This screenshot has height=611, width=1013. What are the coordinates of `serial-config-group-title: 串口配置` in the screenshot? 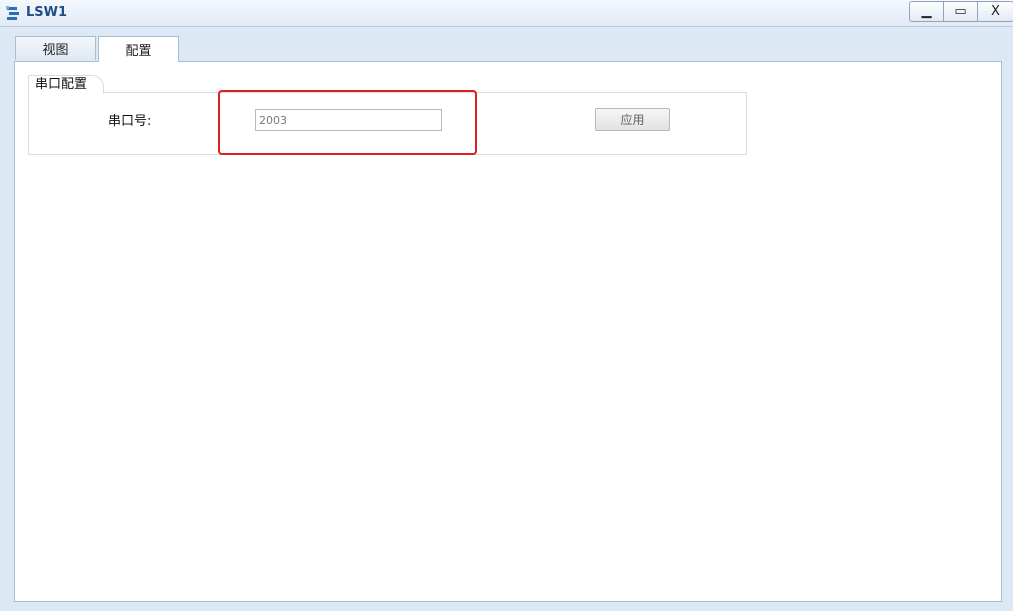 It's located at (66, 84).